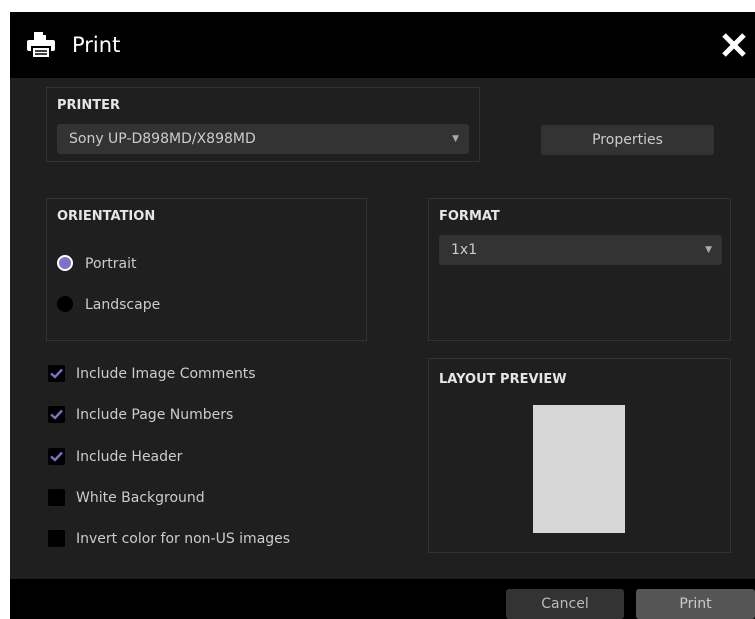 The width and height of the screenshot is (755, 619). I want to click on option-include-page-numbers: Include Page Numbers, so click(178, 415).